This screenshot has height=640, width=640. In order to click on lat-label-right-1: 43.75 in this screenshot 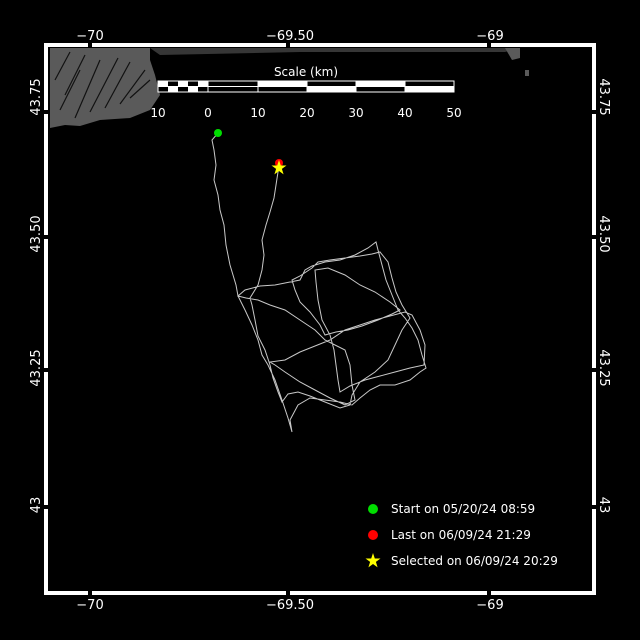, I will do `click(603, 96)`.